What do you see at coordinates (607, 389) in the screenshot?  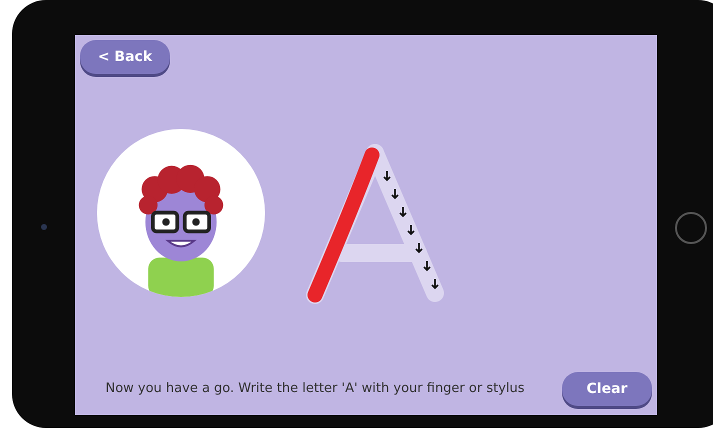 I see `clear-button: Clear` at bounding box center [607, 389].